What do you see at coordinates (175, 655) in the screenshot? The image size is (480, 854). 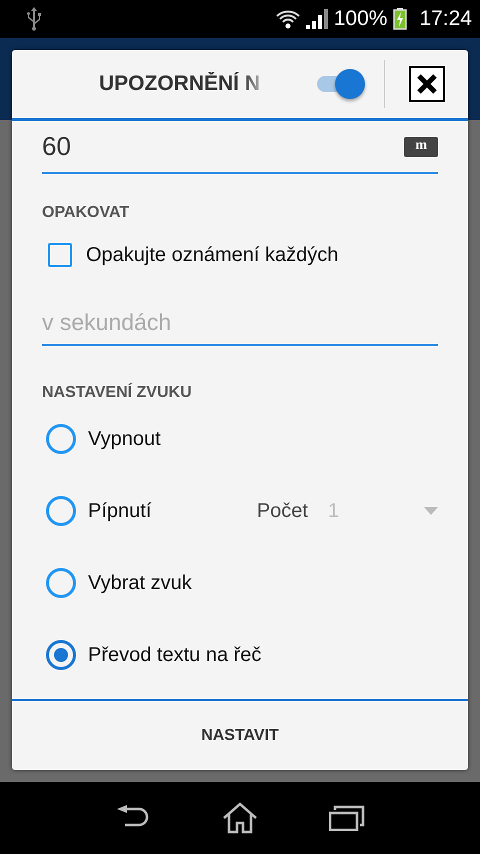 I see `option-label: Převod textu na řeč` at bounding box center [175, 655].